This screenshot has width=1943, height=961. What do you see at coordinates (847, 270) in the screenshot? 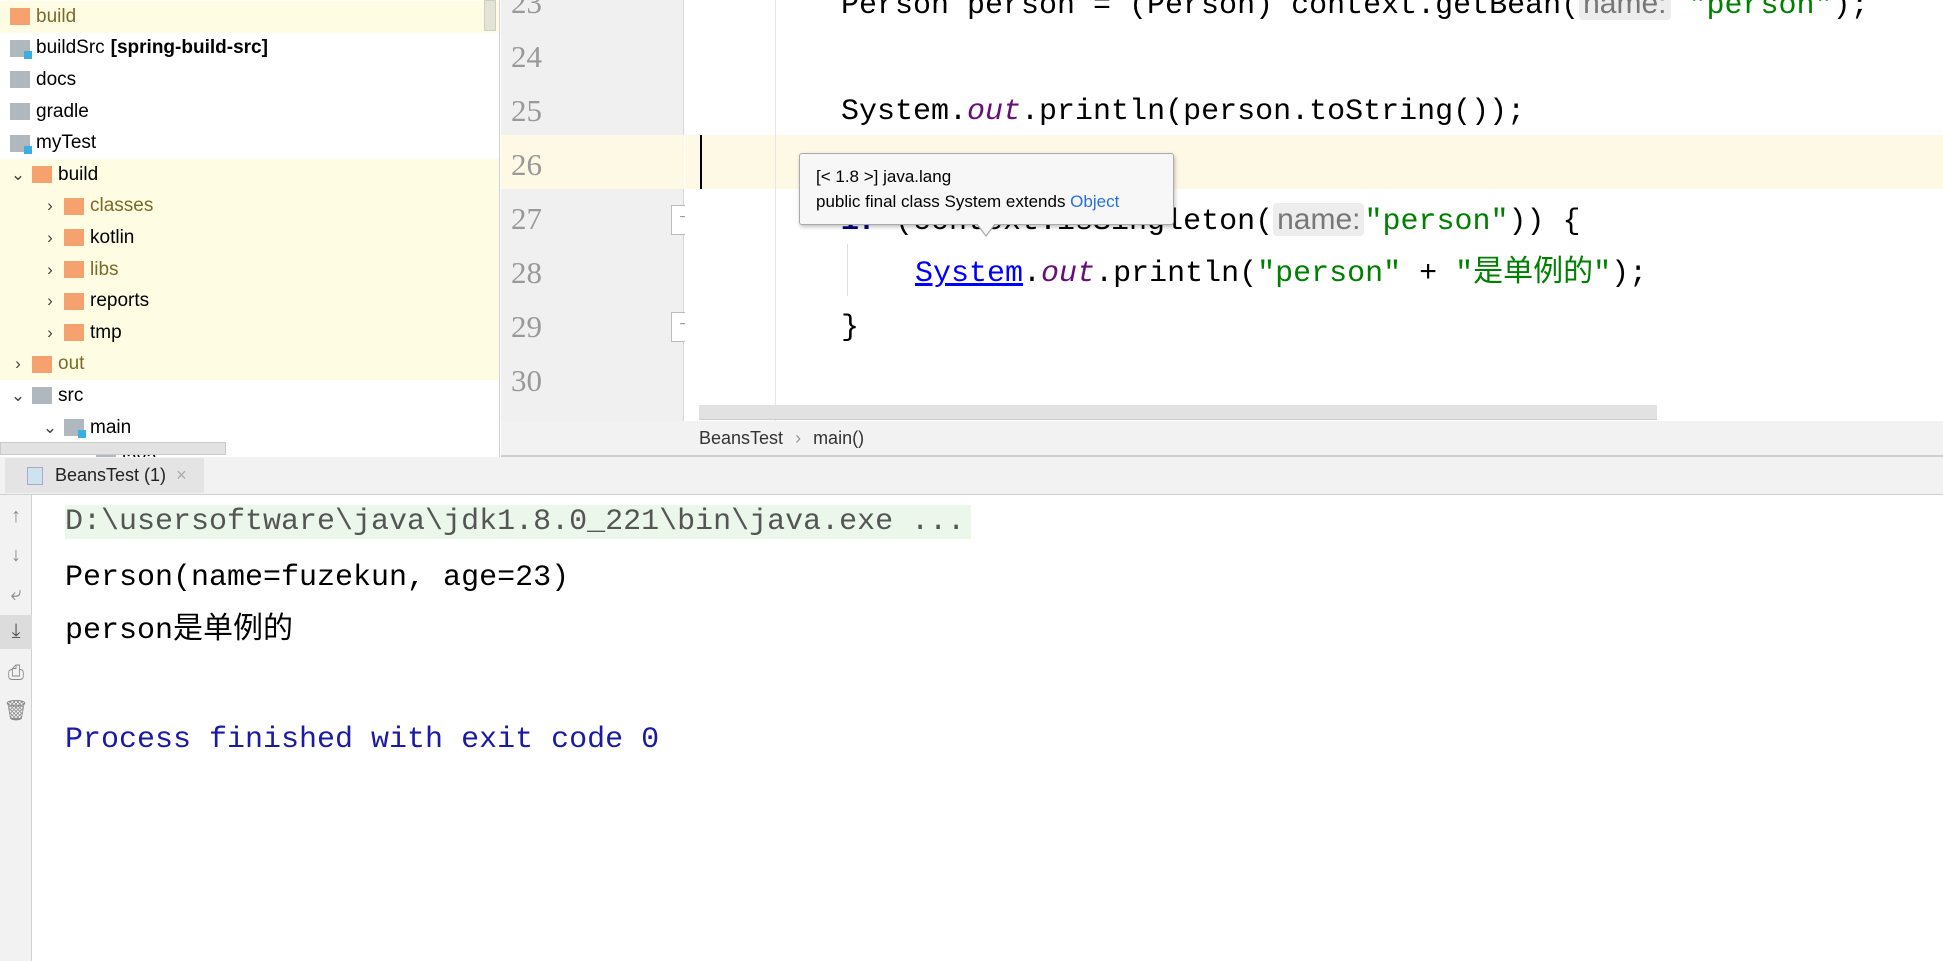
I see `indent-guide-inner` at bounding box center [847, 270].